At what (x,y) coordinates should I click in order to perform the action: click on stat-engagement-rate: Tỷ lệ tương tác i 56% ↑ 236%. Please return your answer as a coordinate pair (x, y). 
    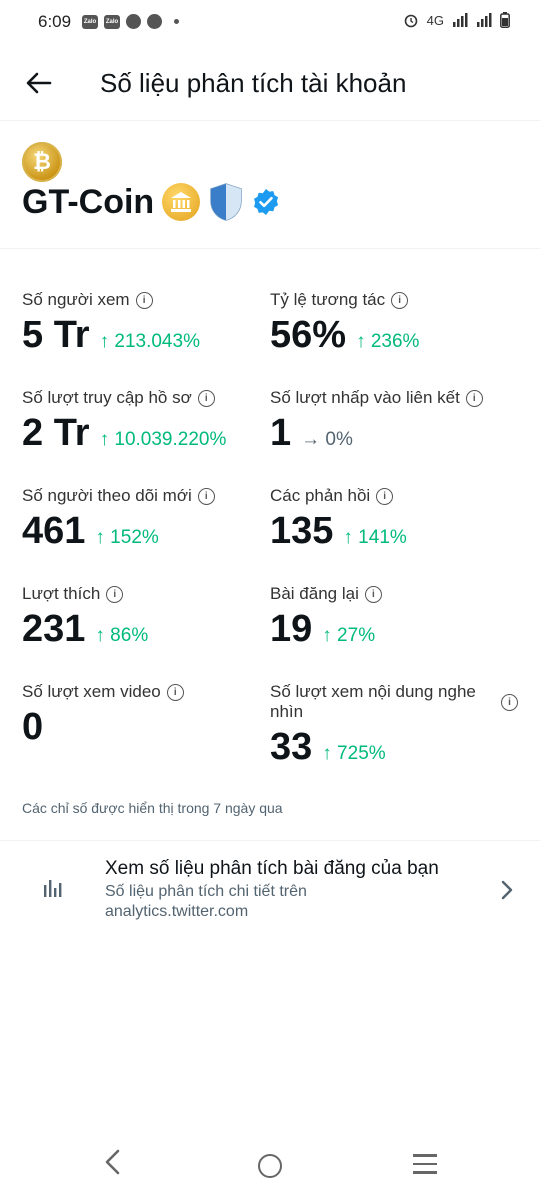
    Looking at the image, I should click on (395, 323).